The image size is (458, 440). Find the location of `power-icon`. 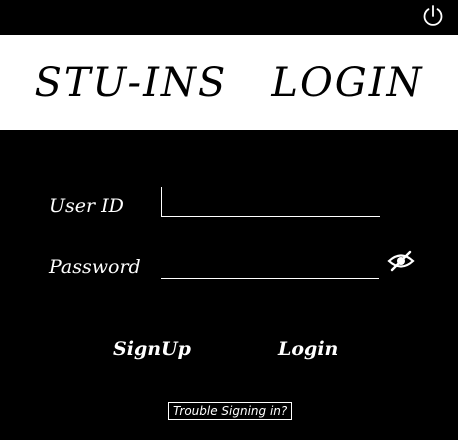

power-icon is located at coordinates (433, 15).